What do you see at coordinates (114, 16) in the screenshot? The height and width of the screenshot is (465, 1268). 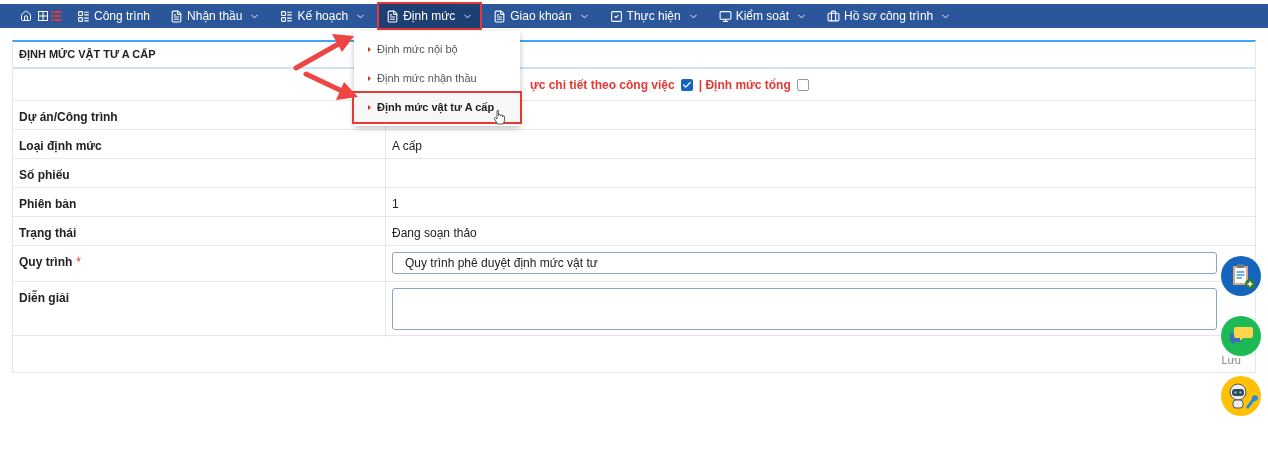 I see `nav-menu-item: Công trình` at bounding box center [114, 16].